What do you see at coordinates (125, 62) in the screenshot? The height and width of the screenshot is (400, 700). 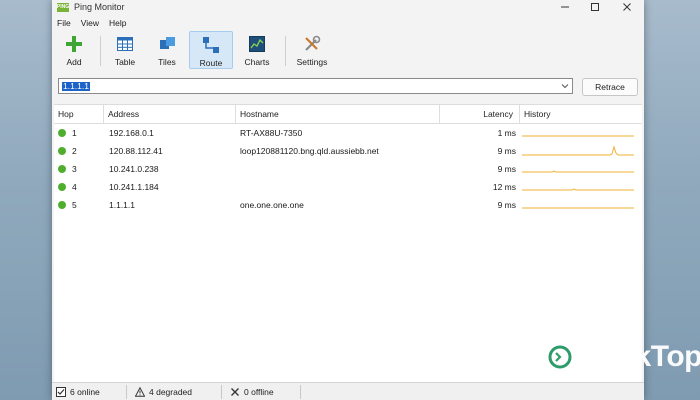 I see `table-view-label: Table` at bounding box center [125, 62].